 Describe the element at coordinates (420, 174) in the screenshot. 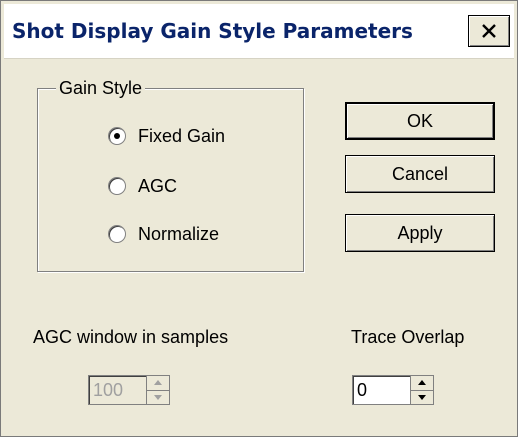

I see `cancel-button: Cancel` at that location.